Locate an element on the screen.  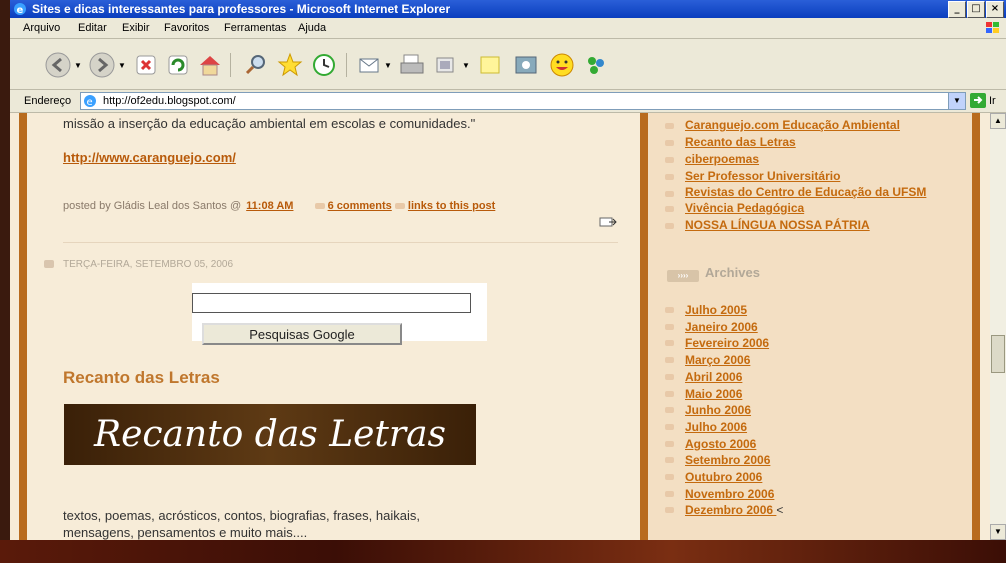
sidebar-link-ser-professor: Ser Professor Universitário is located at coordinates (815, 176).